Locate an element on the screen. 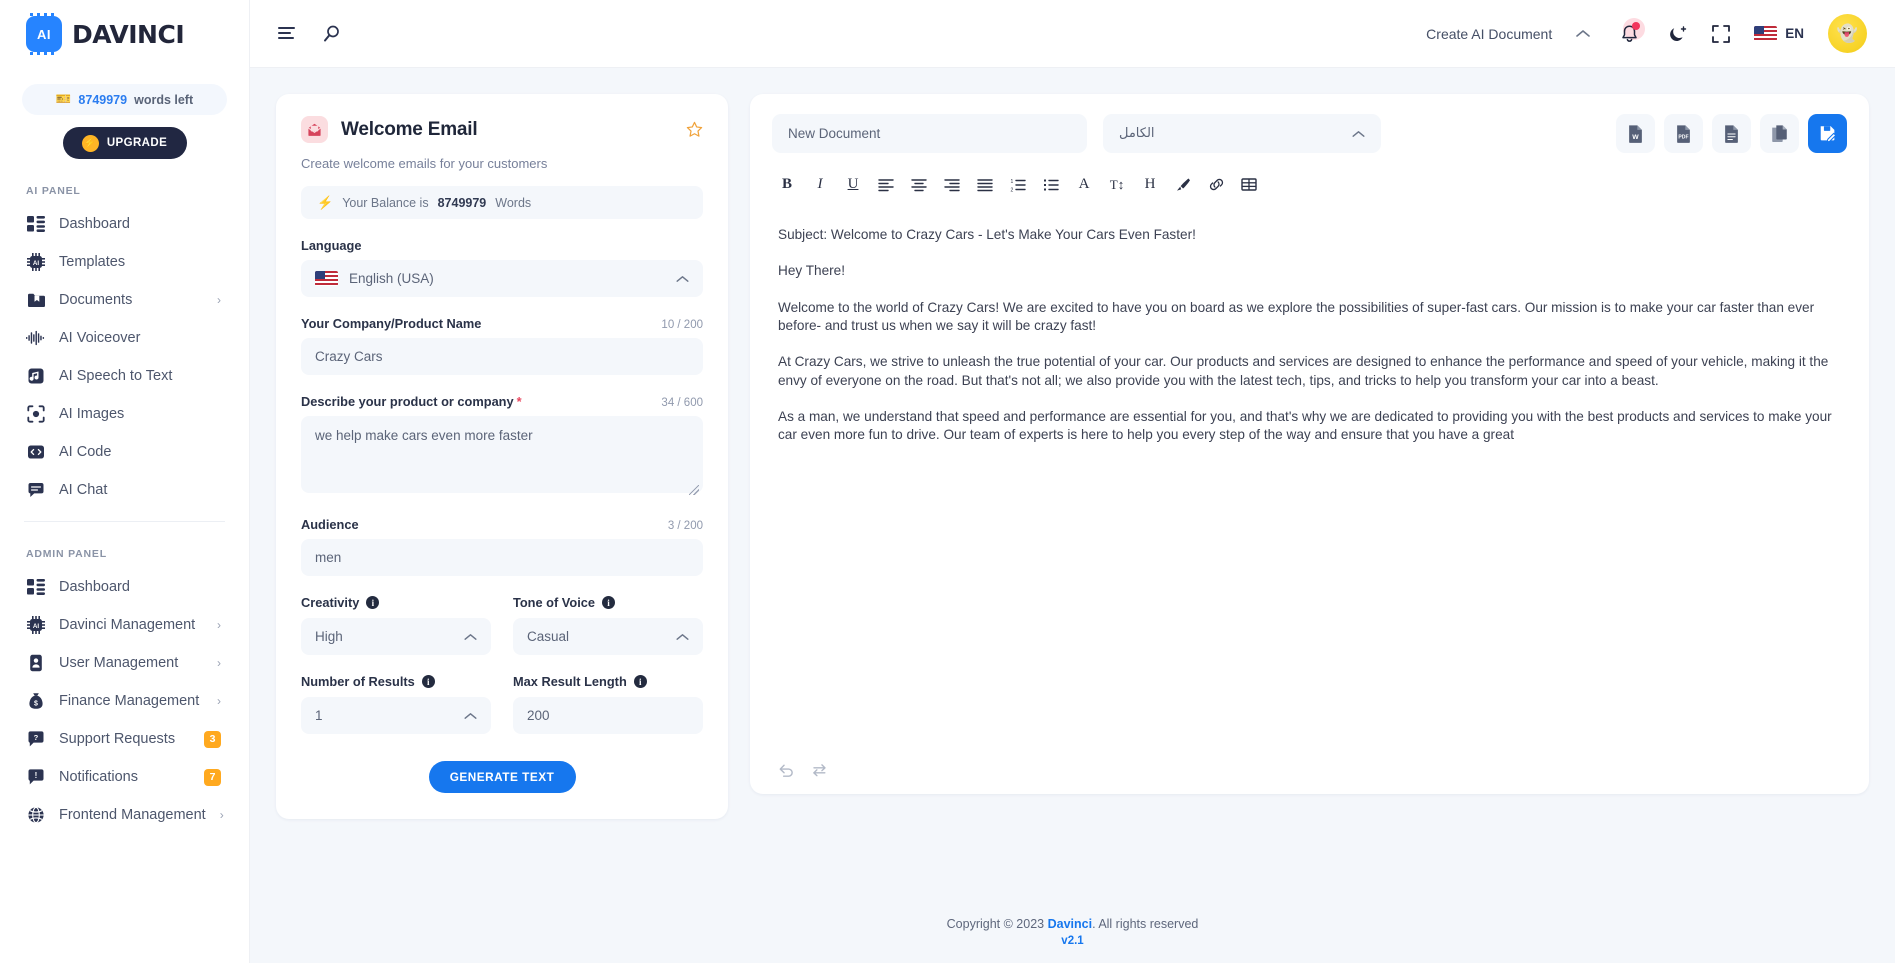  notification-dot-badge is located at coordinates (1636, 25).